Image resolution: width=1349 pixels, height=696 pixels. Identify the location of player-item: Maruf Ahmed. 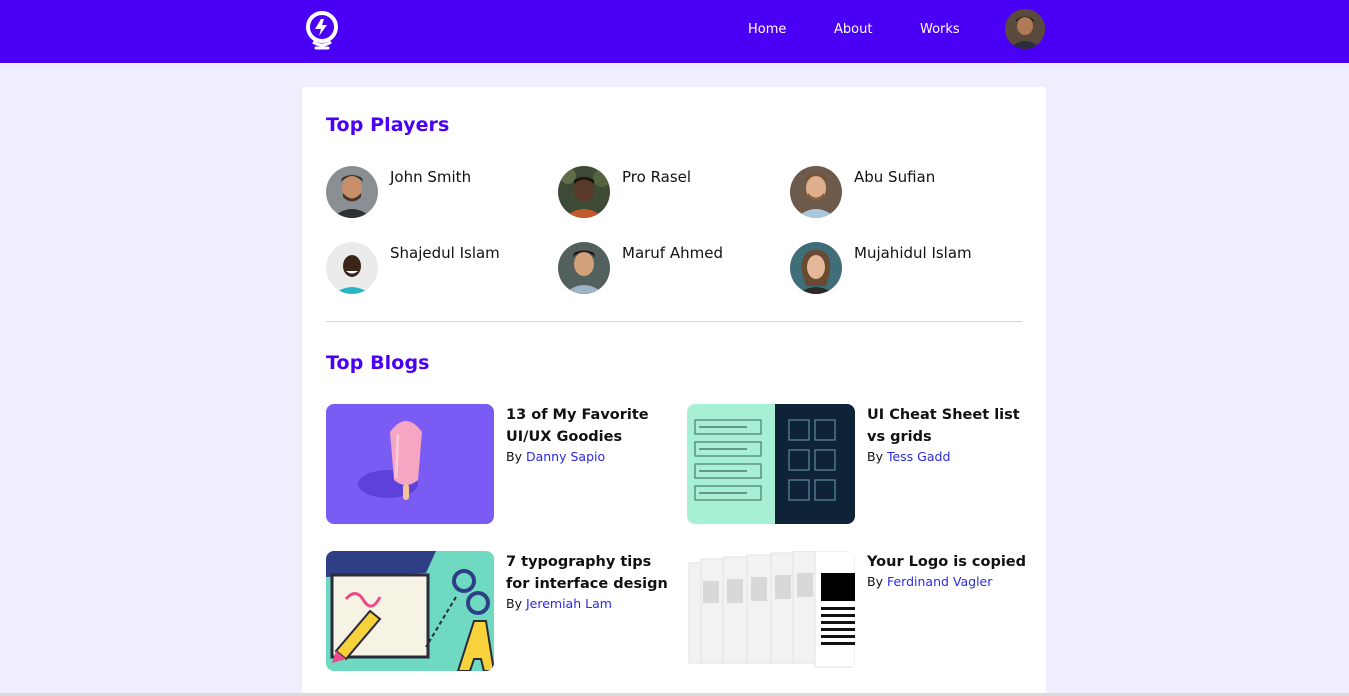
(663, 269).